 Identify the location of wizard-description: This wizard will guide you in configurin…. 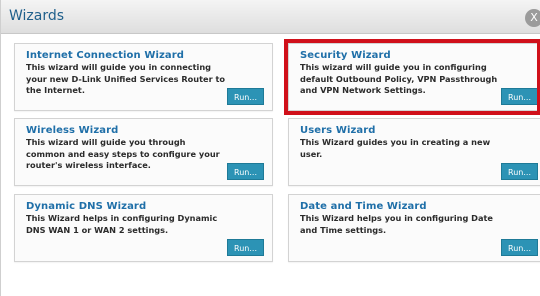
(399, 79).